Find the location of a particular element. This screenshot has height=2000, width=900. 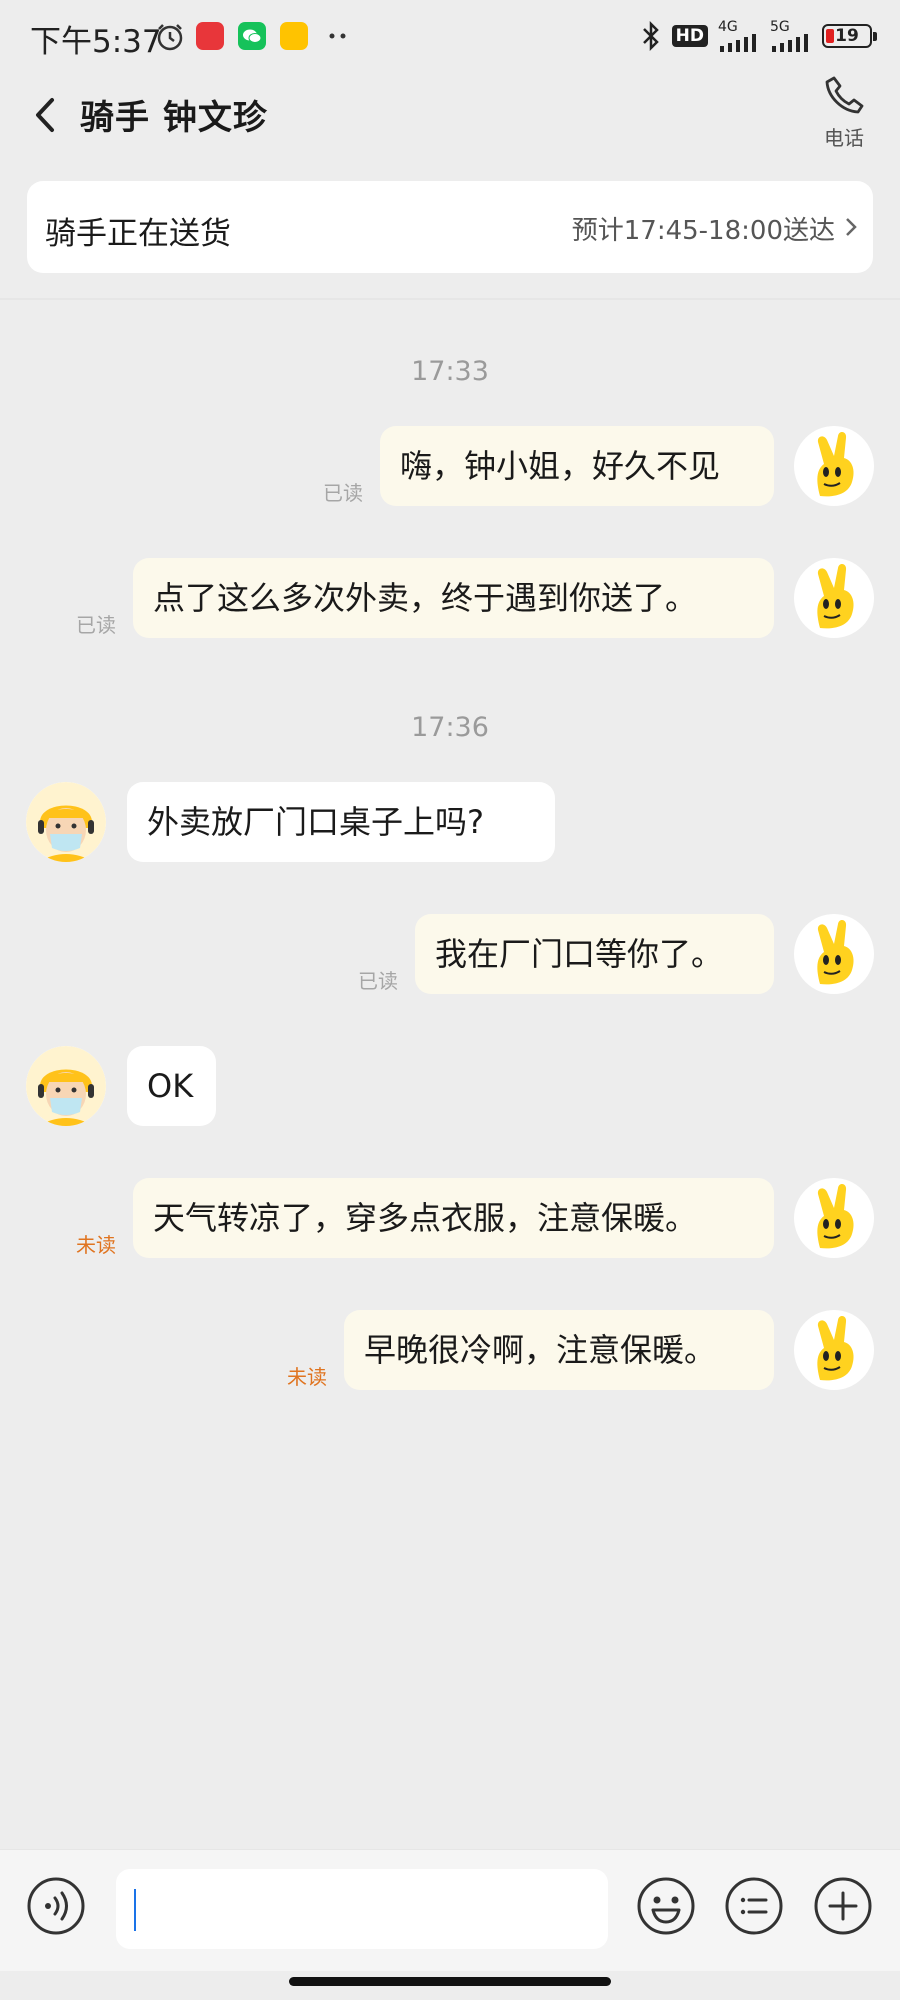

timestamp: 17:36 is located at coordinates (450, 727).